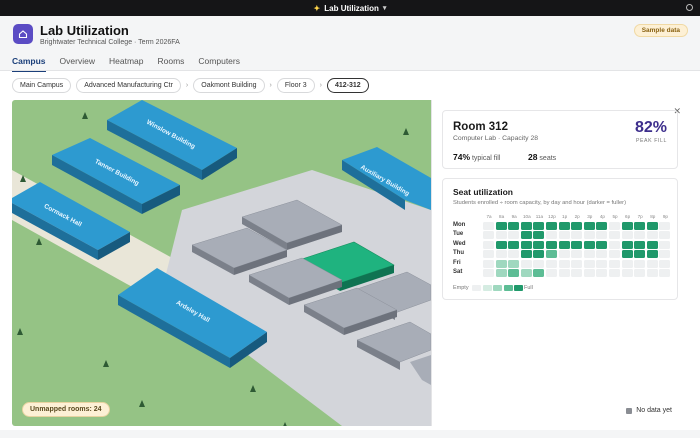 The image size is (700, 438). What do you see at coordinates (66, 409) in the screenshot?
I see `unmapped-rooms-badge: Unmapped rooms: 24` at bounding box center [66, 409].